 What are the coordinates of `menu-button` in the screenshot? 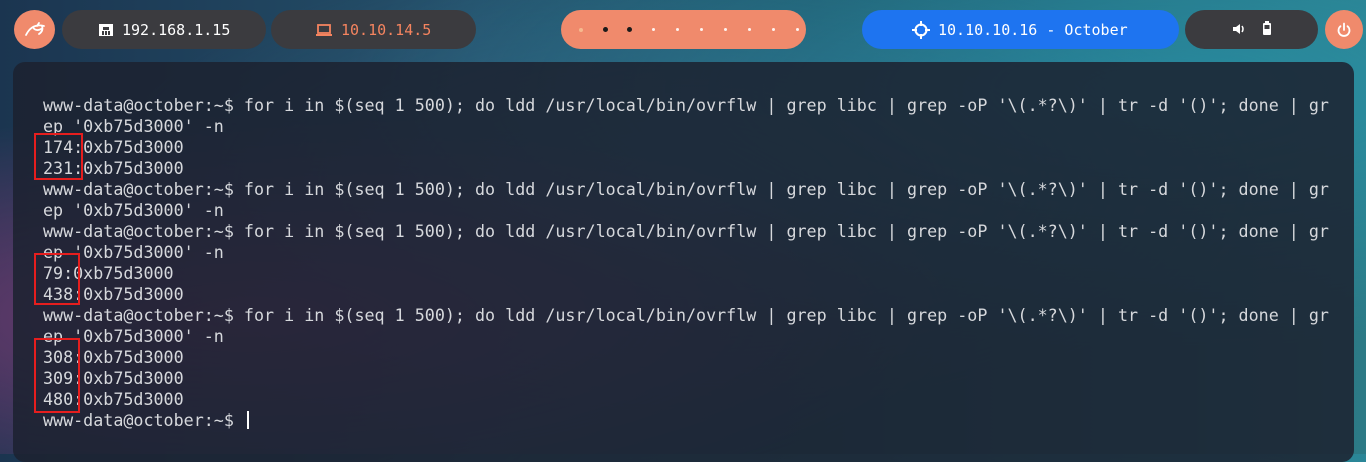 It's located at (34, 29).